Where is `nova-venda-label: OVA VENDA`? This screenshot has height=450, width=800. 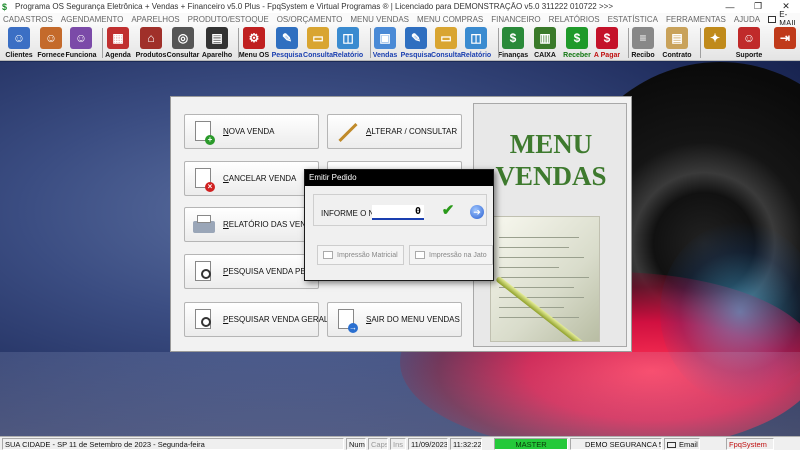
nova-venda-label: OVA VENDA is located at coordinates (251, 131).